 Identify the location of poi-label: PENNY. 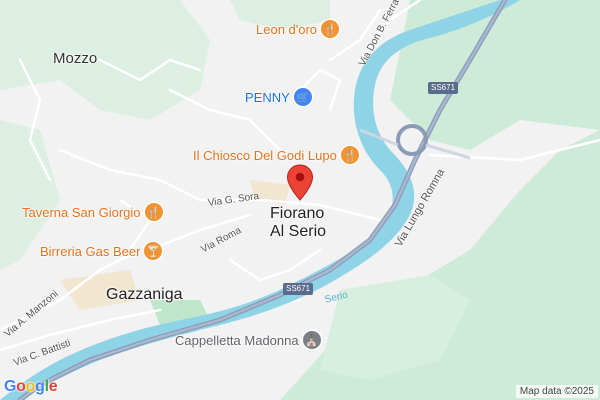
(267, 97).